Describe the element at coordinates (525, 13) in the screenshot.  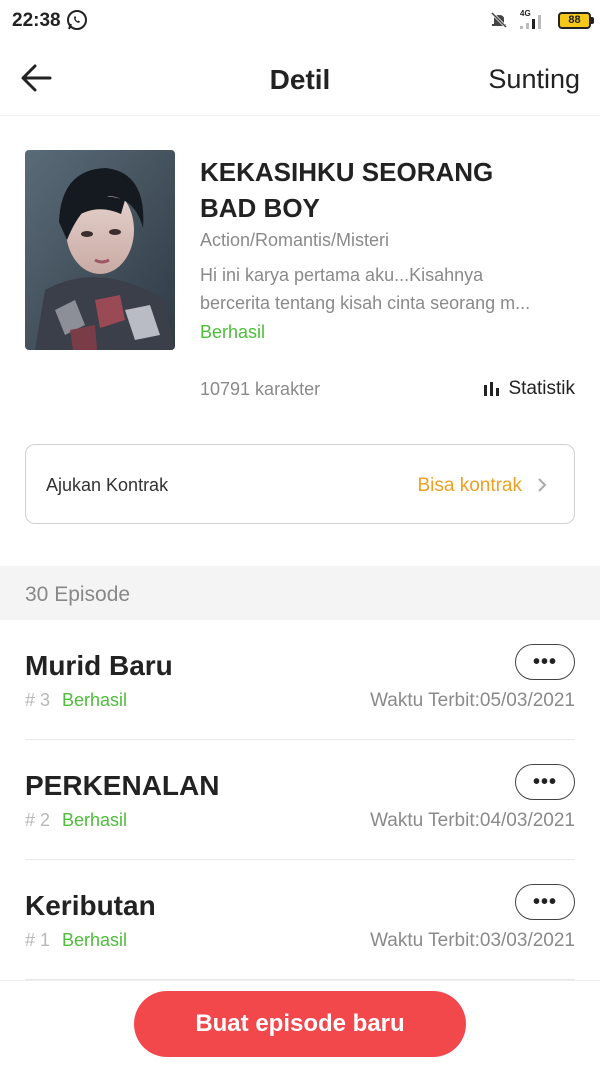
I see `network-type-label: 4G` at that location.